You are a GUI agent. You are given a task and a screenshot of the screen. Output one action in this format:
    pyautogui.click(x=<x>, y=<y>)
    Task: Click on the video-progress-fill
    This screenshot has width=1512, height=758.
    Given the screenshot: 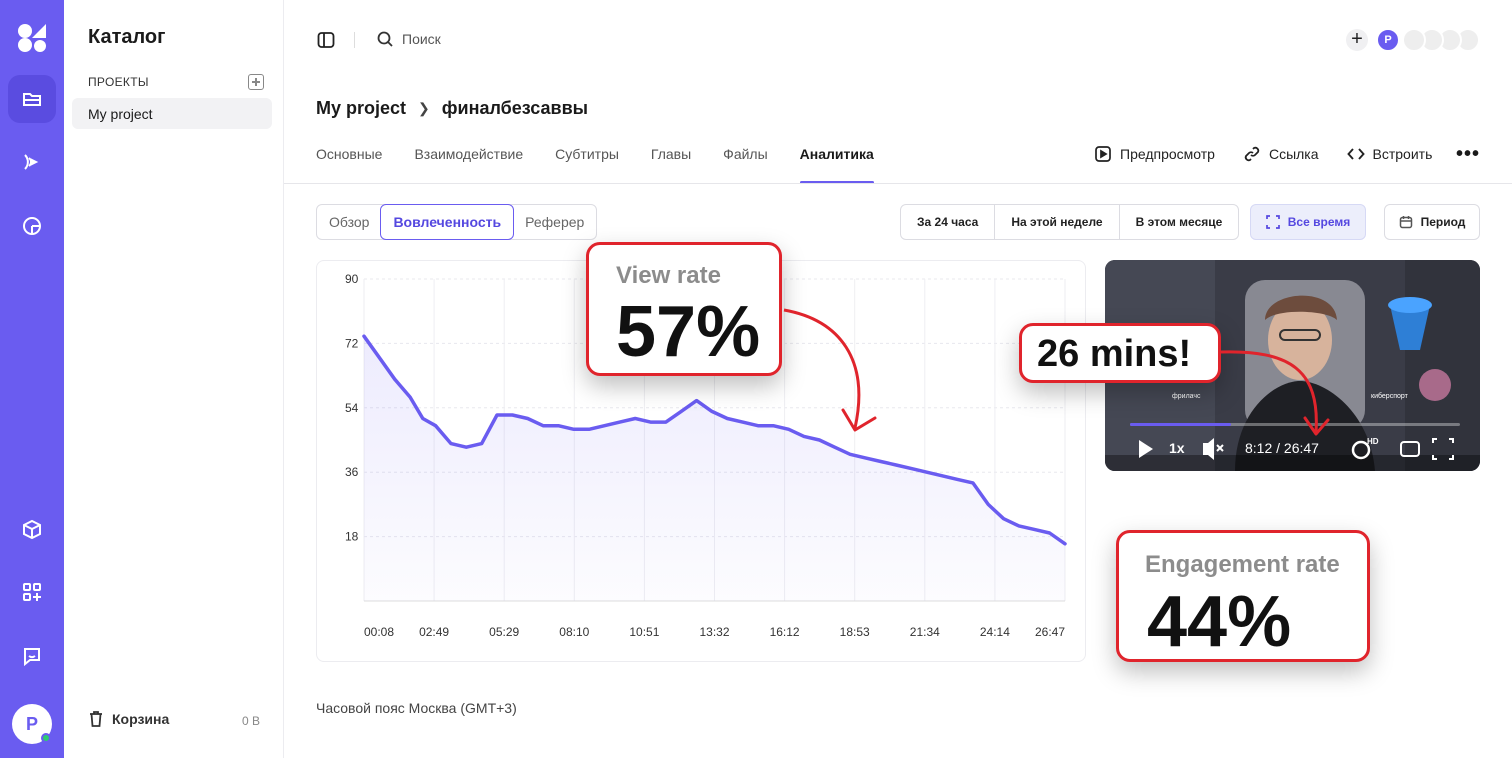 What is the action you would take?
    pyautogui.click(x=1180, y=424)
    